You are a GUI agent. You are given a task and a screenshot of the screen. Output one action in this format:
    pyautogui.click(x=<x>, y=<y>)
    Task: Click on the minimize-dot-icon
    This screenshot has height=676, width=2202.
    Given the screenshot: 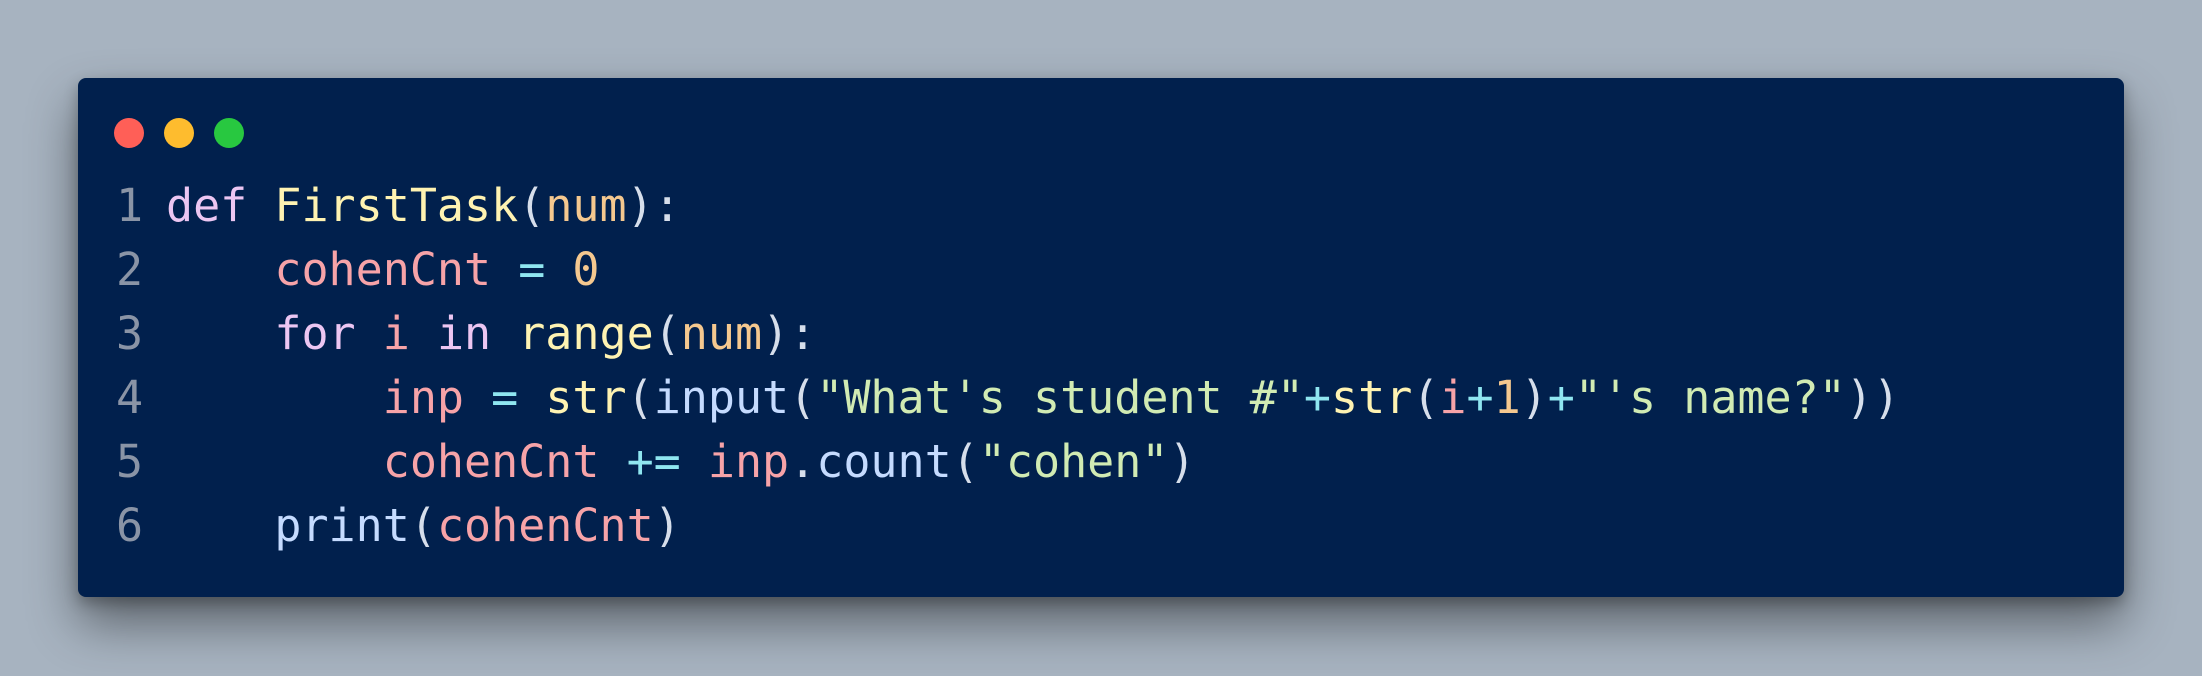 What is the action you would take?
    pyautogui.click(x=179, y=133)
    